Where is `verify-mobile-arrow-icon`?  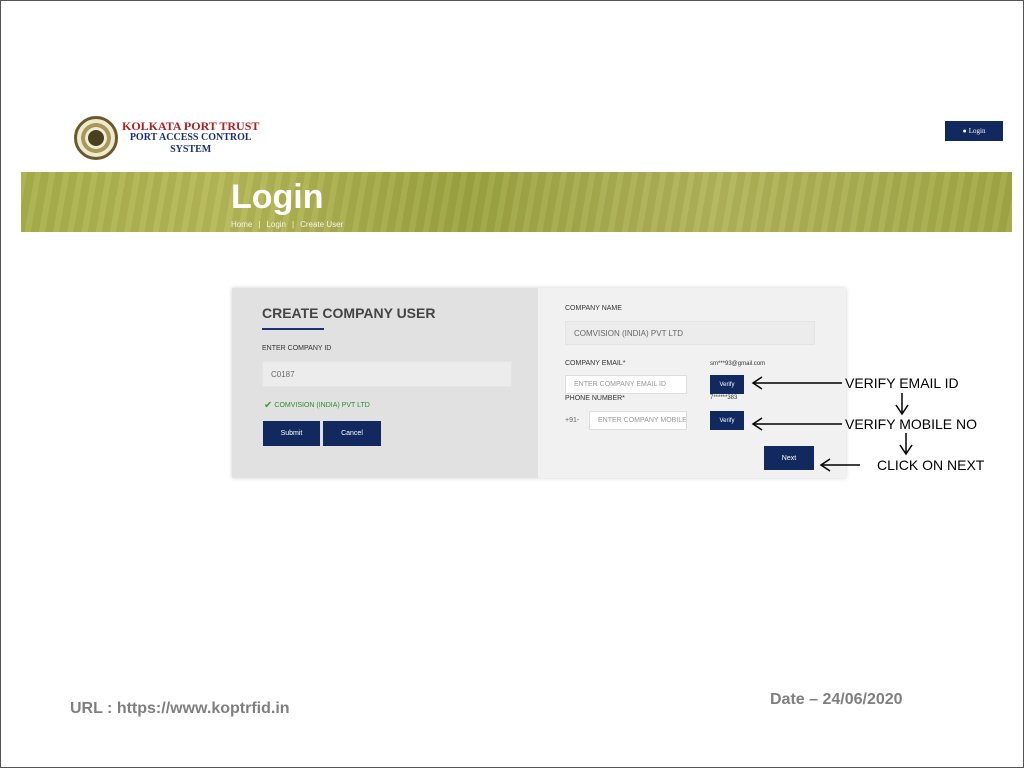
verify-mobile-arrow-icon is located at coordinates (796, 424).